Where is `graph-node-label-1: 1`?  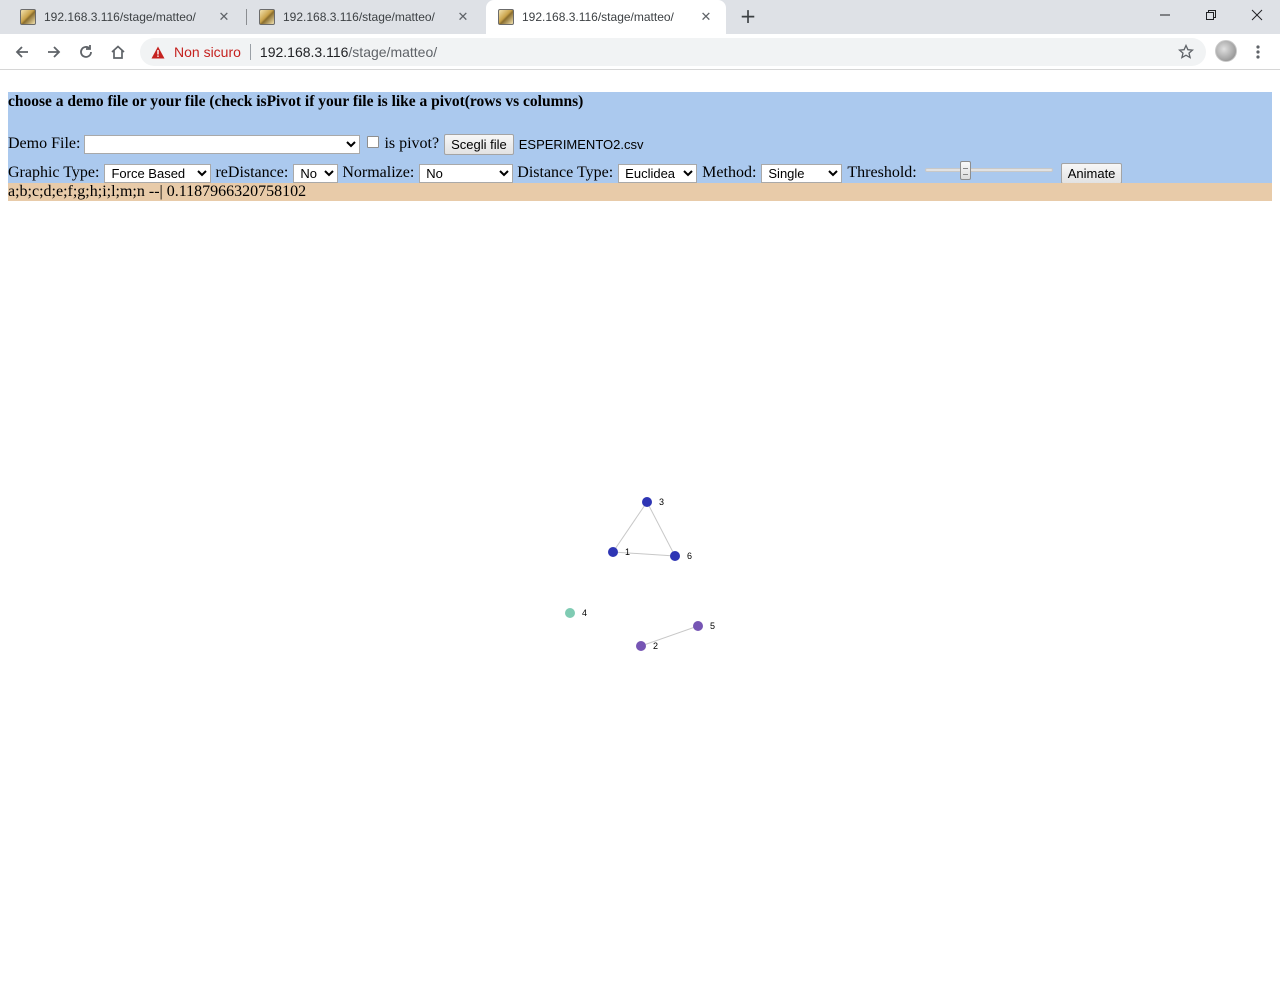 graph-node-label-1: 1 is located at coordinates (627, 552).